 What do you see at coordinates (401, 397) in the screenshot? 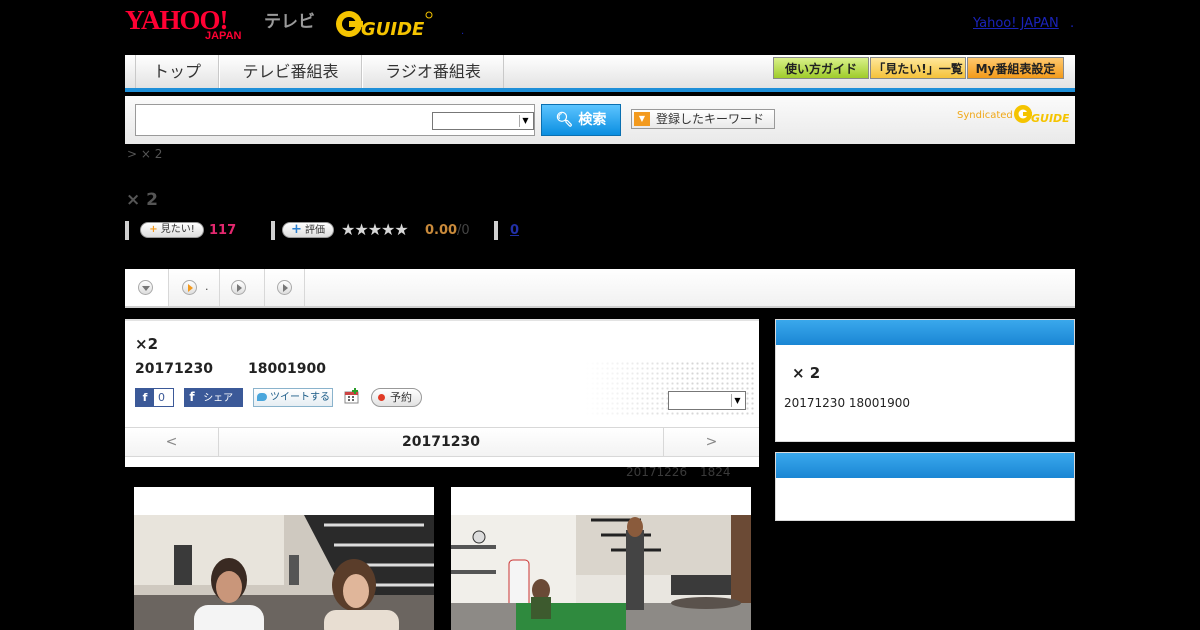
I see `reserve-label: 予約` at bounding box center [401, 397].